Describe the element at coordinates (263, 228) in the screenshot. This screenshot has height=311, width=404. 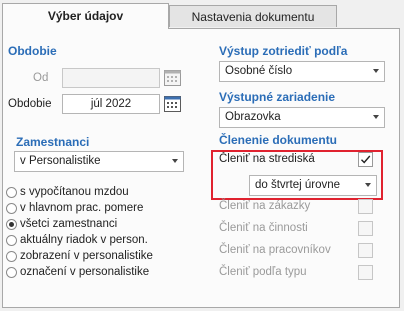
I see `clenit-na-cinnosti-label: Členiť na činnosti` at that location.